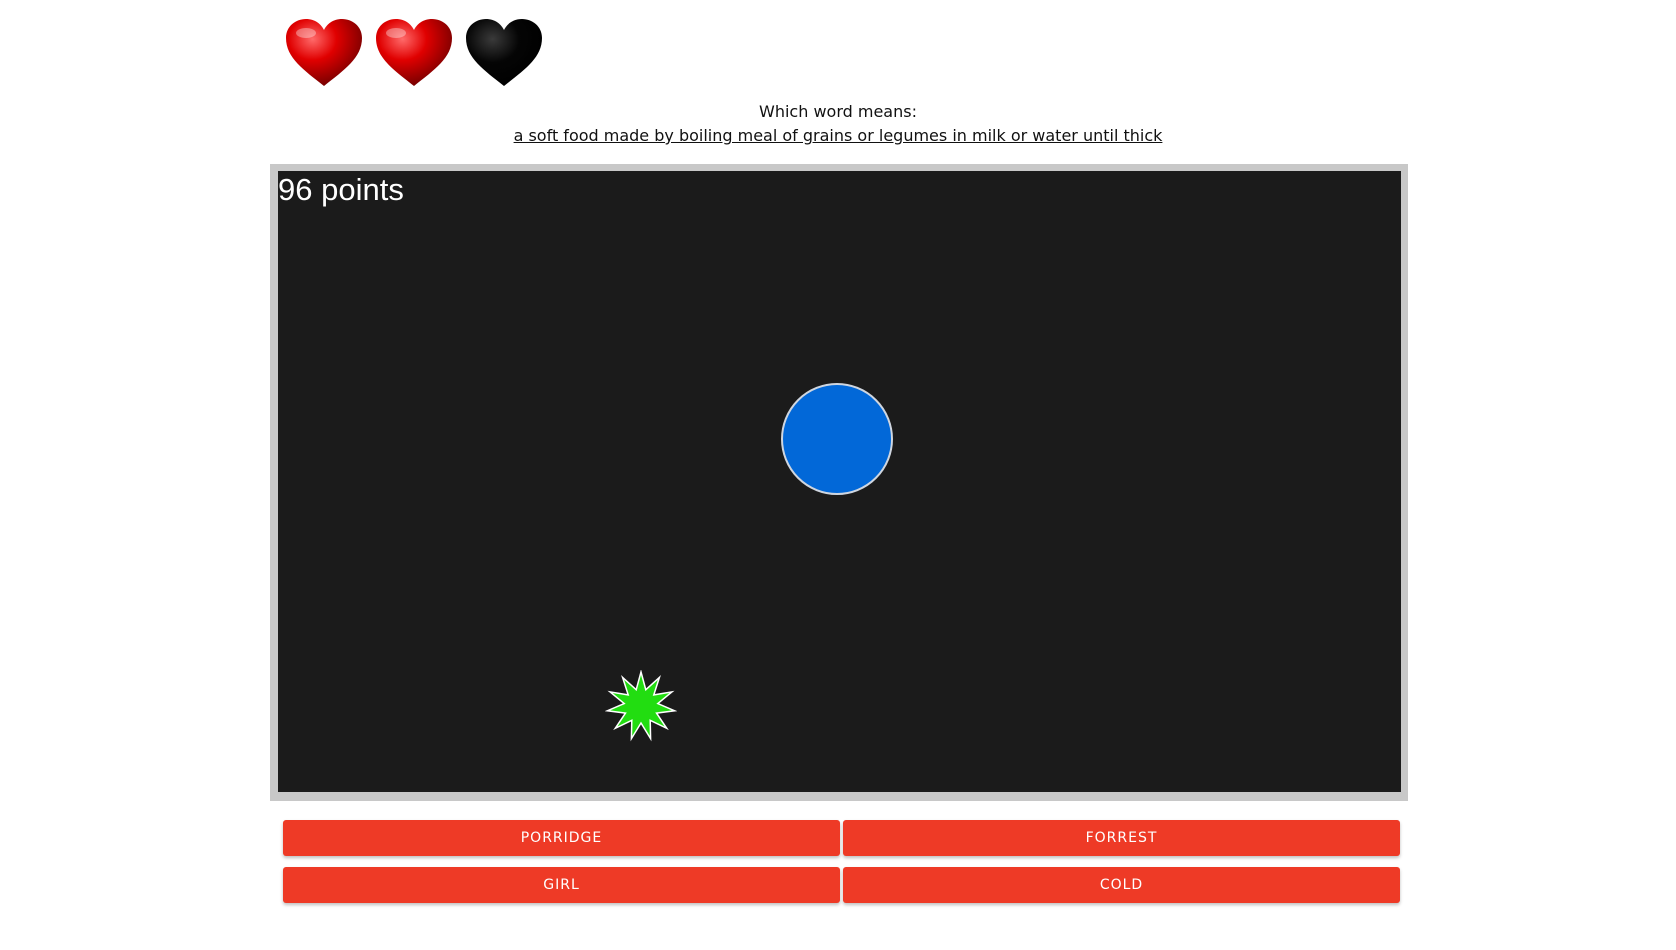 This screenshot has height=950, width=1676. What do you see at coordinates (561, 838) in the screenshot?
I see `answer-button-porridge: PORRIDGE` at bounding box center [561, 838].